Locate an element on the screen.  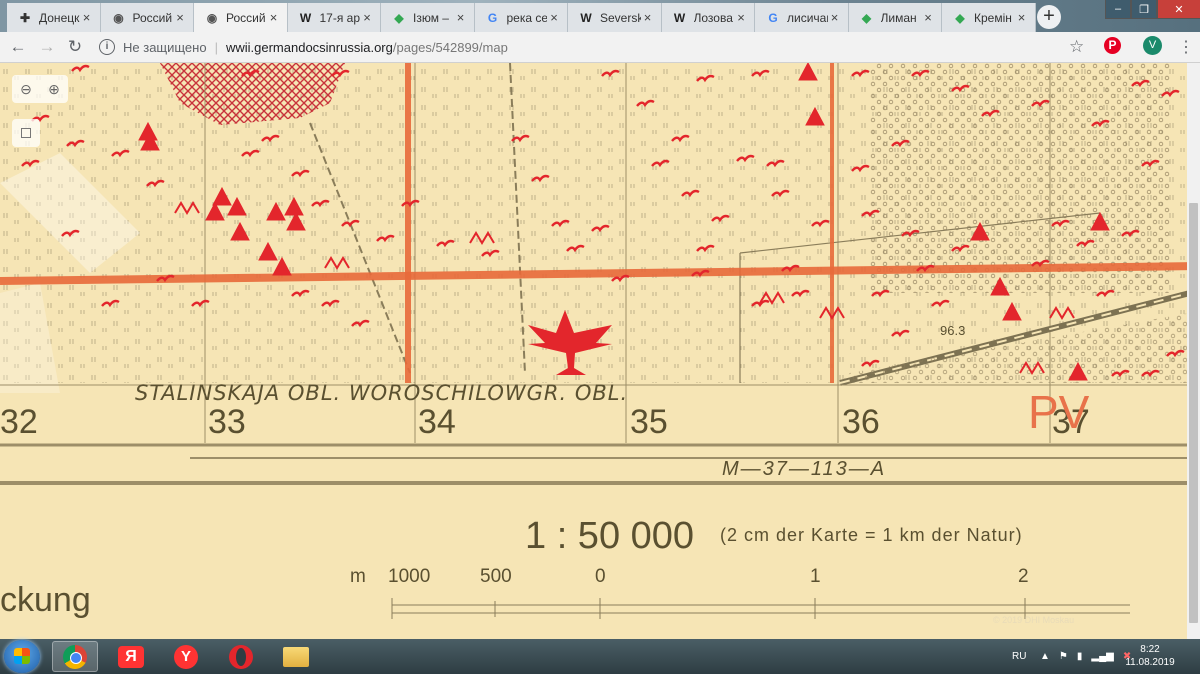
tab-7: W Seversk × is located at coordinates (615, 17).